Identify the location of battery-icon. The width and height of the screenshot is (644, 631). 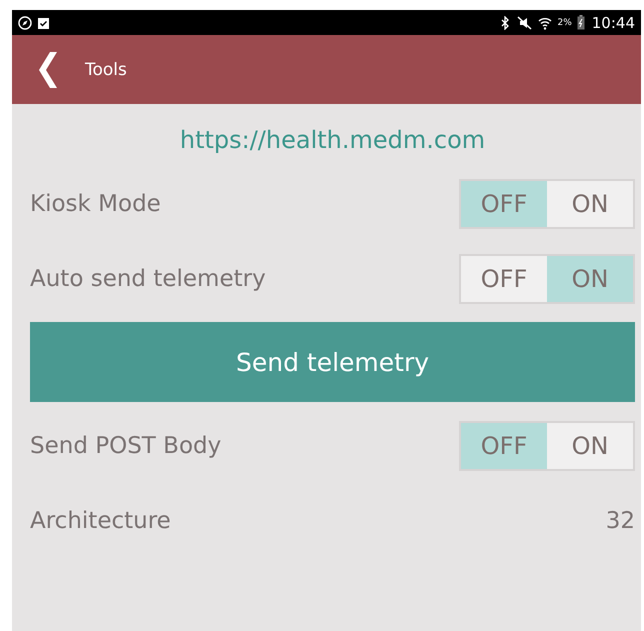
(580, 22).